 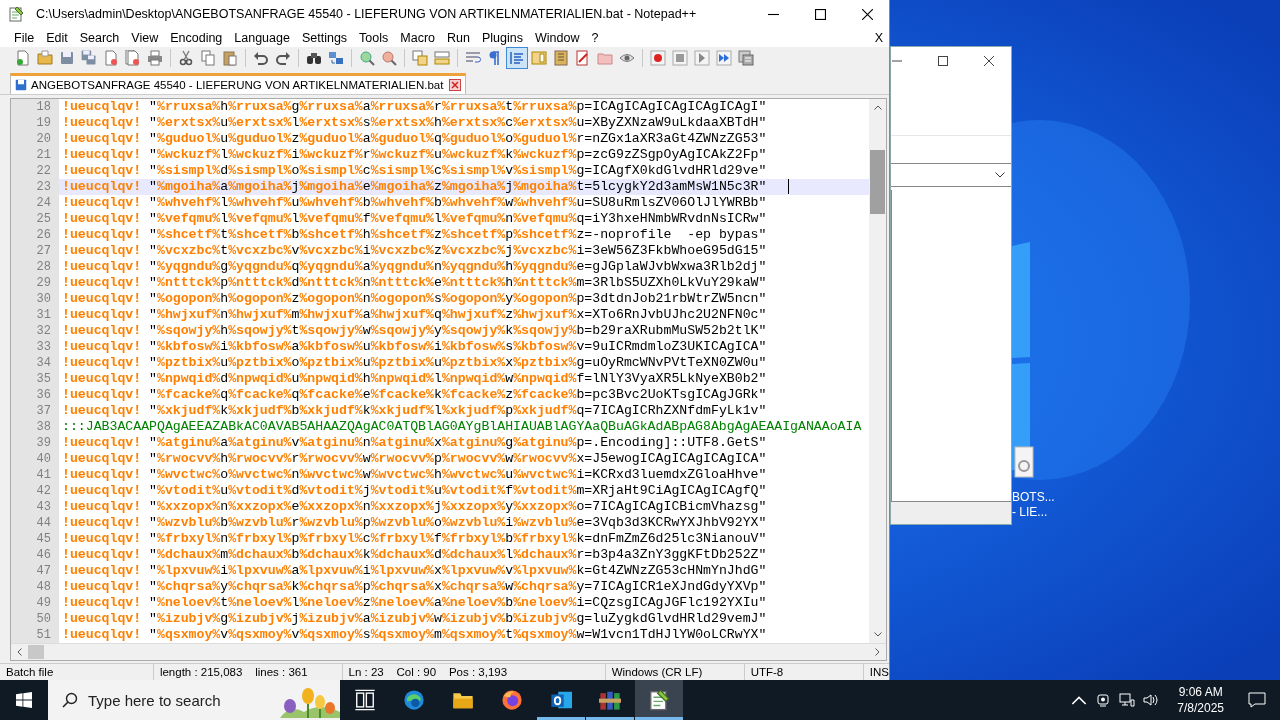 I want to click on code-line: !ueucqlqv! "%lpxvuw%i%lpxvuw%a%lpxvuw%i%lpxvuw%x%lpxvuw%v%lpxvuw%k=Gt4ZWNzZG53cHNmYnJhdG", so click(x=414, y=571).